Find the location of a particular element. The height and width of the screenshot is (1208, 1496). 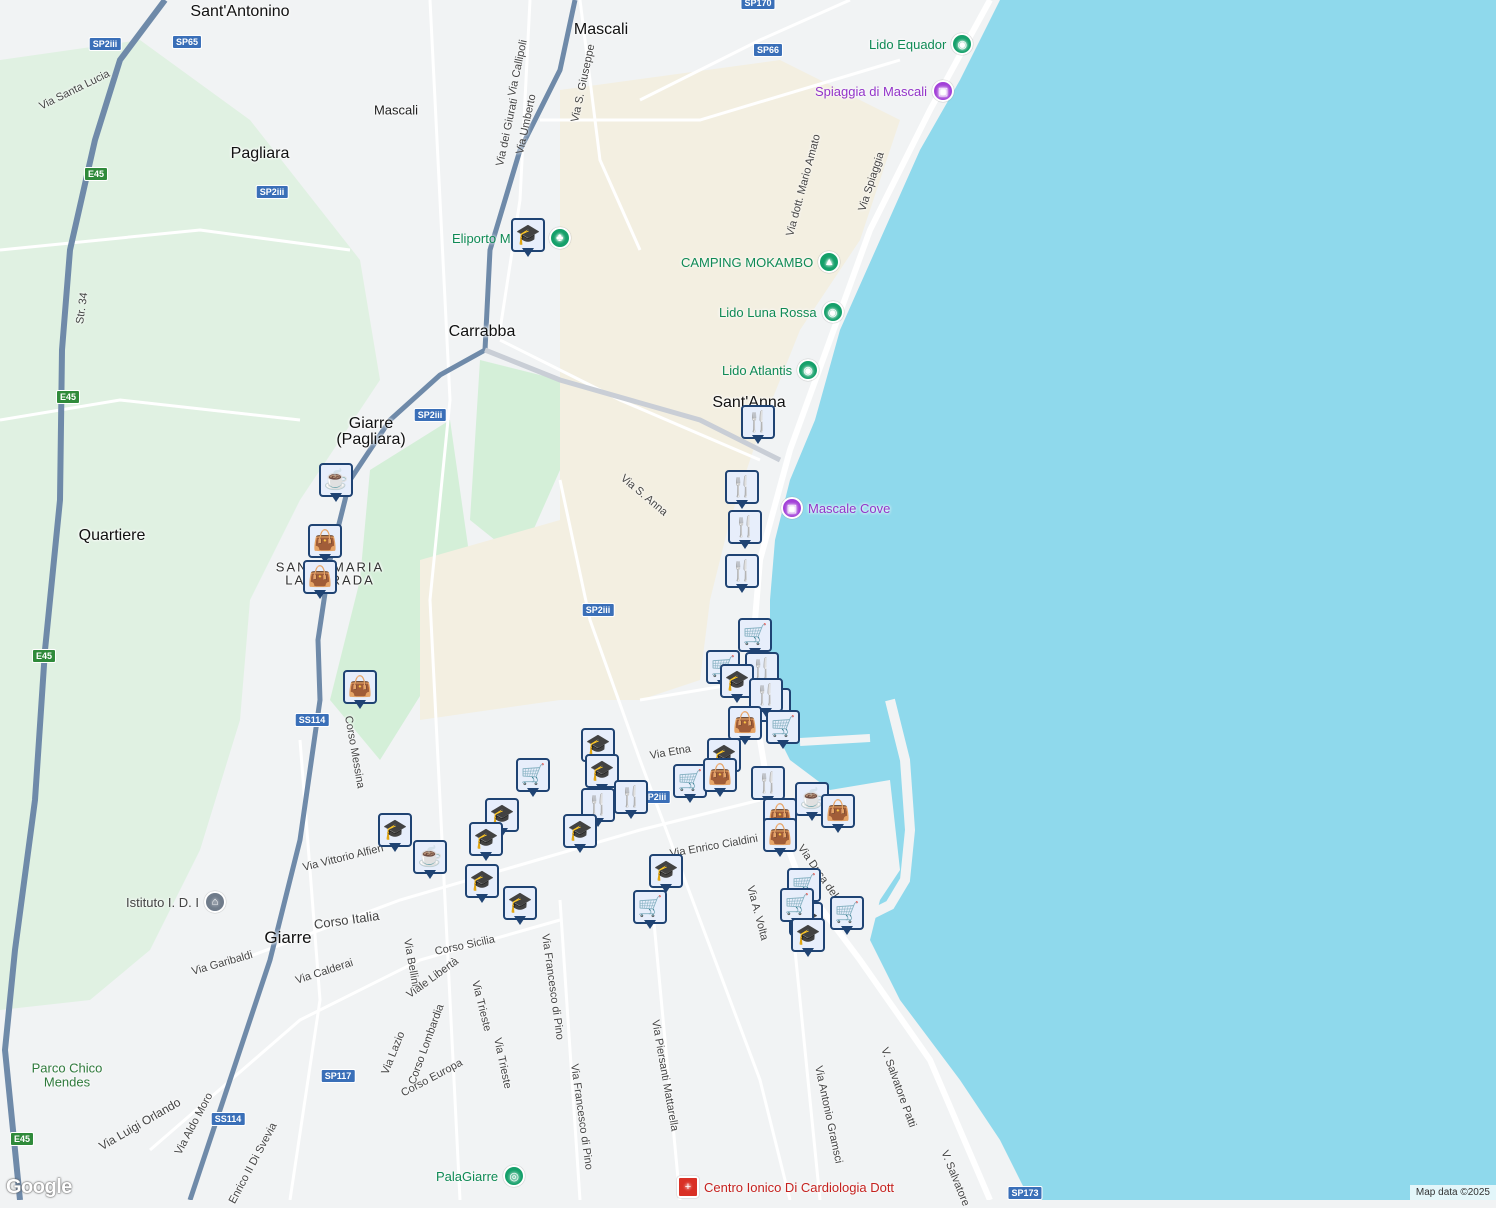

poi-lido-luna-rossa: Lido Luna Rossa ◉ is located at coordinates (781, 312).